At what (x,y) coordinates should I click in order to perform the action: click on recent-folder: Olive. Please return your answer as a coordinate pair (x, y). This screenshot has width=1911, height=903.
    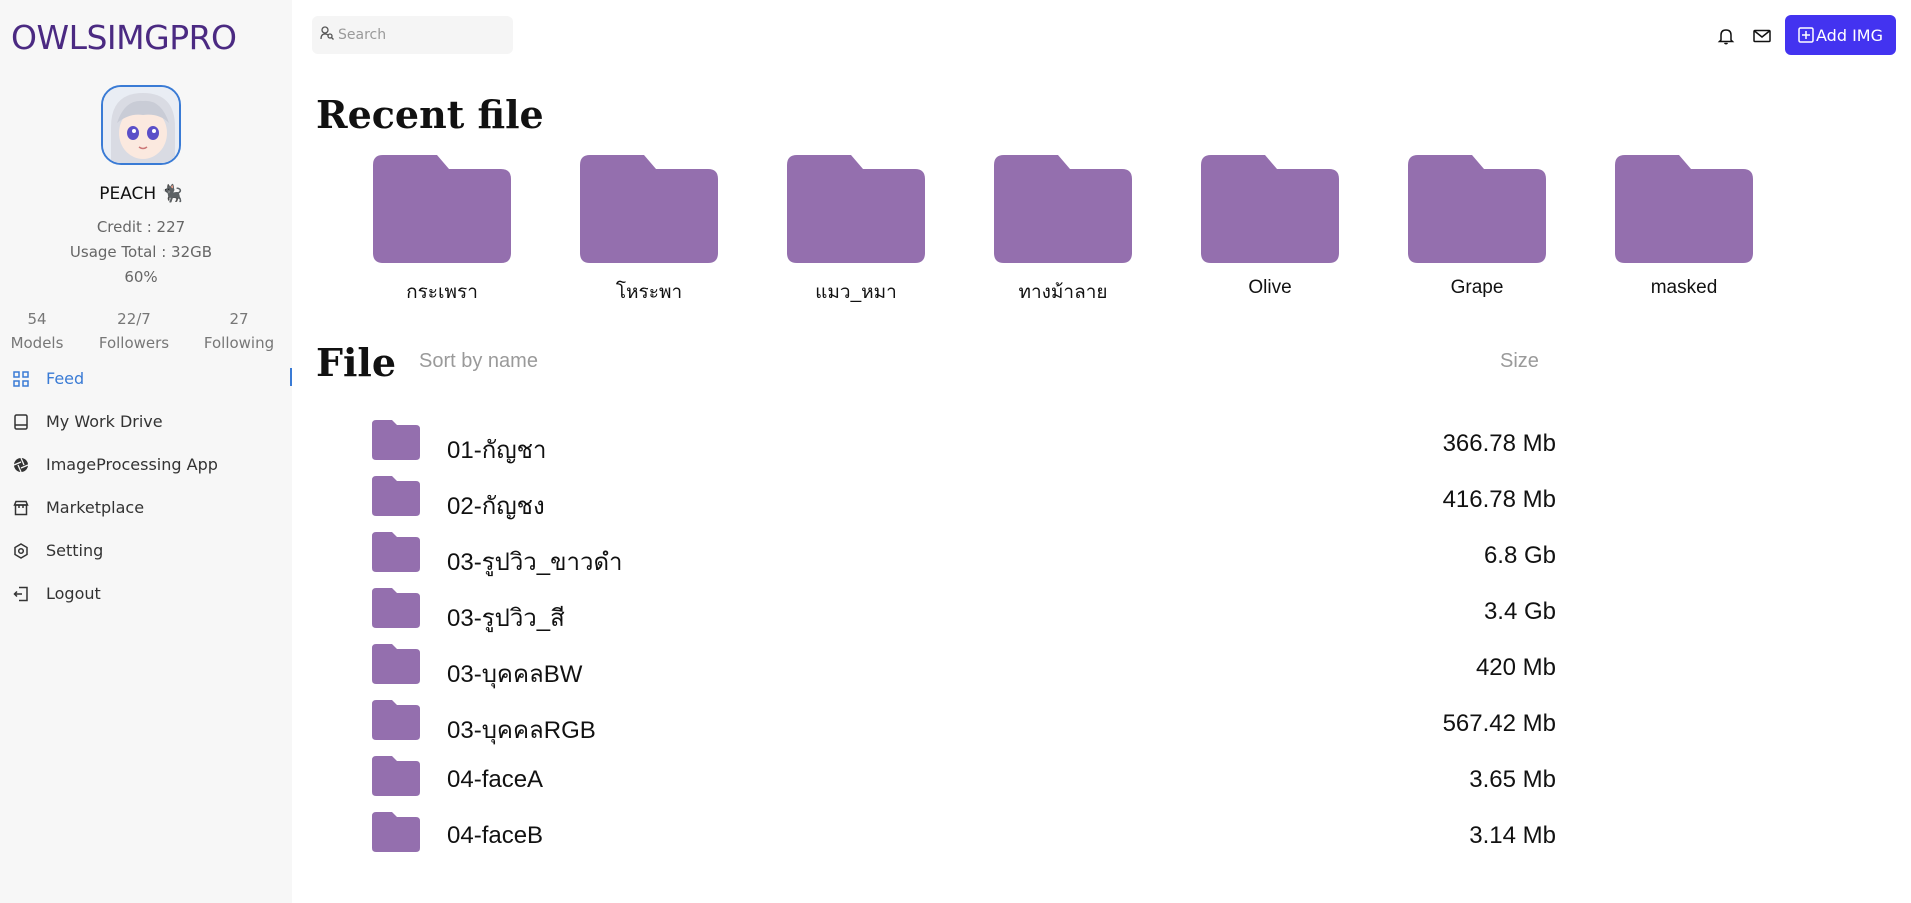
    Looking at the image, I should click on (1270, 227).